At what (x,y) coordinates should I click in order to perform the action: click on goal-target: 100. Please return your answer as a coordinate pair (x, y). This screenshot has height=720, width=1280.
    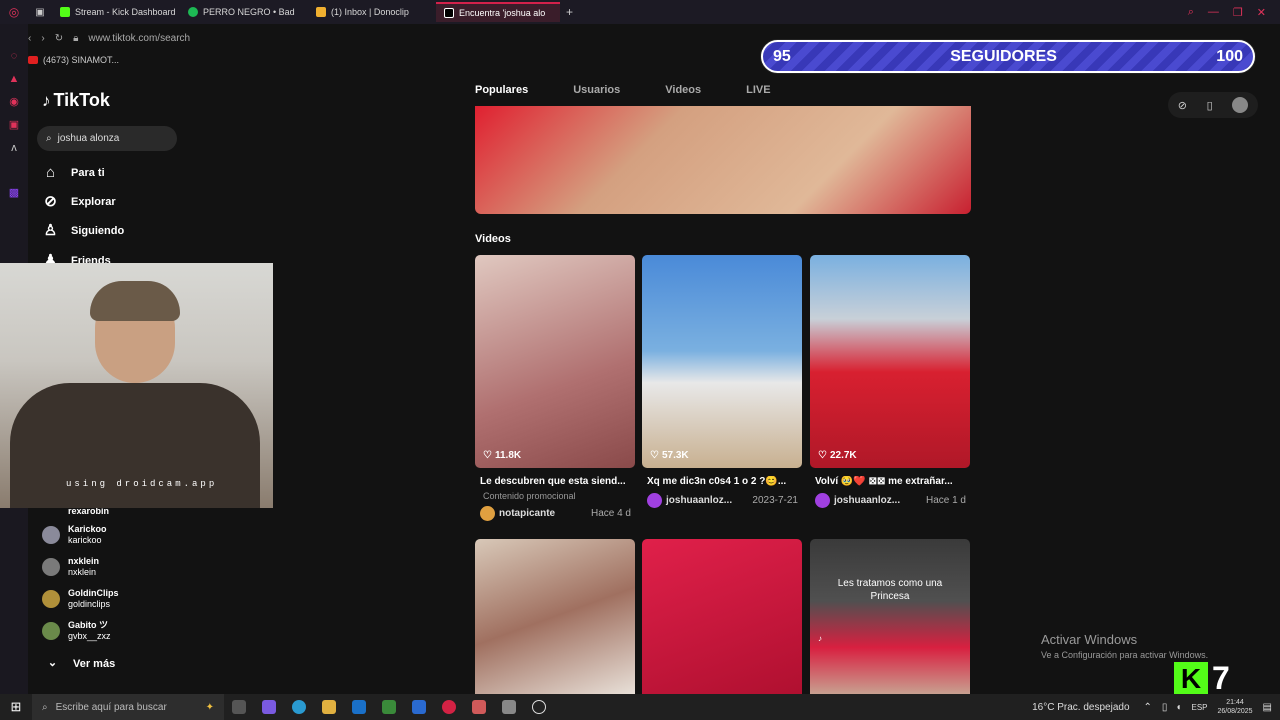
    Looking at the image, I should click on (1229, 56).